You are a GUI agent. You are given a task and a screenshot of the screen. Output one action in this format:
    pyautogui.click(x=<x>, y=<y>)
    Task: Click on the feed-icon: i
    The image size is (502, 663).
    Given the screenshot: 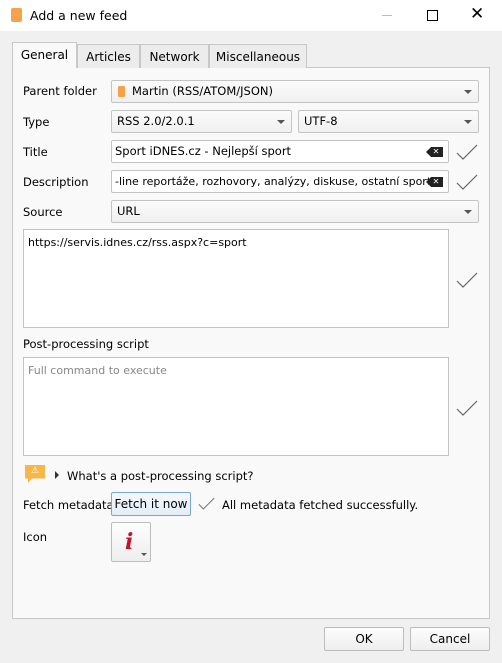 What is the action you would take?
    pyautogui.click(x=129, y=542)
    